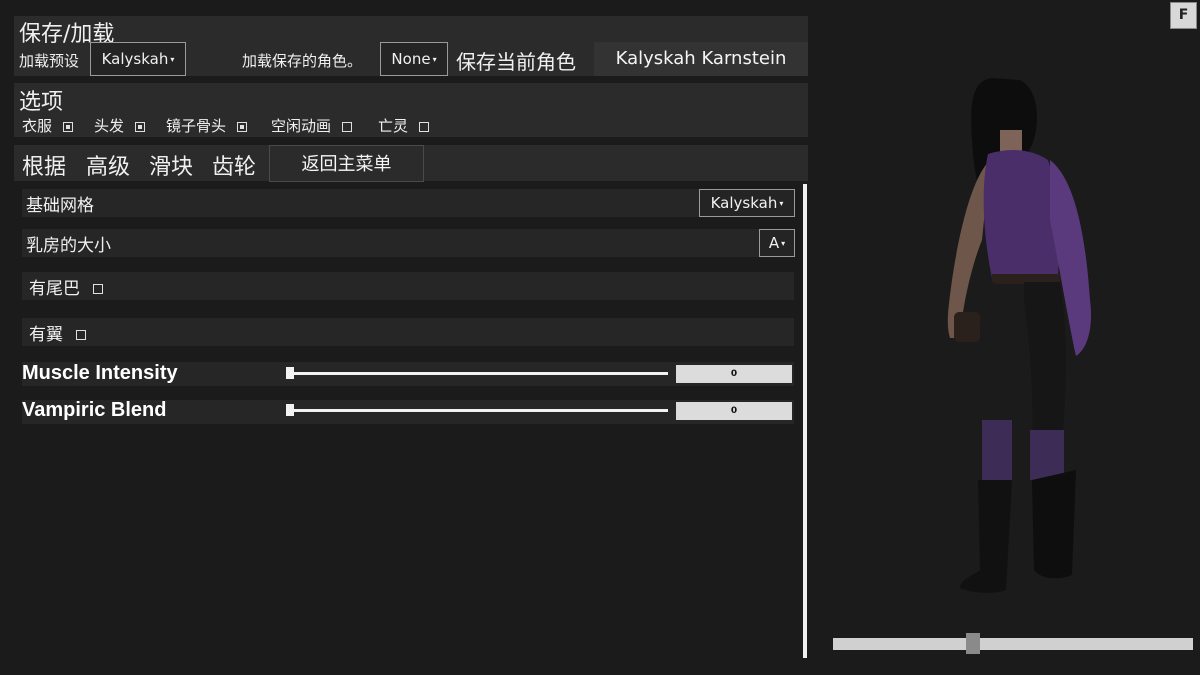 The height and width of the screenshot is (675, 1200). Describe the element at coordinates (290, 373) in the screenshot. I see `muscle-intensity-handle` at that location.